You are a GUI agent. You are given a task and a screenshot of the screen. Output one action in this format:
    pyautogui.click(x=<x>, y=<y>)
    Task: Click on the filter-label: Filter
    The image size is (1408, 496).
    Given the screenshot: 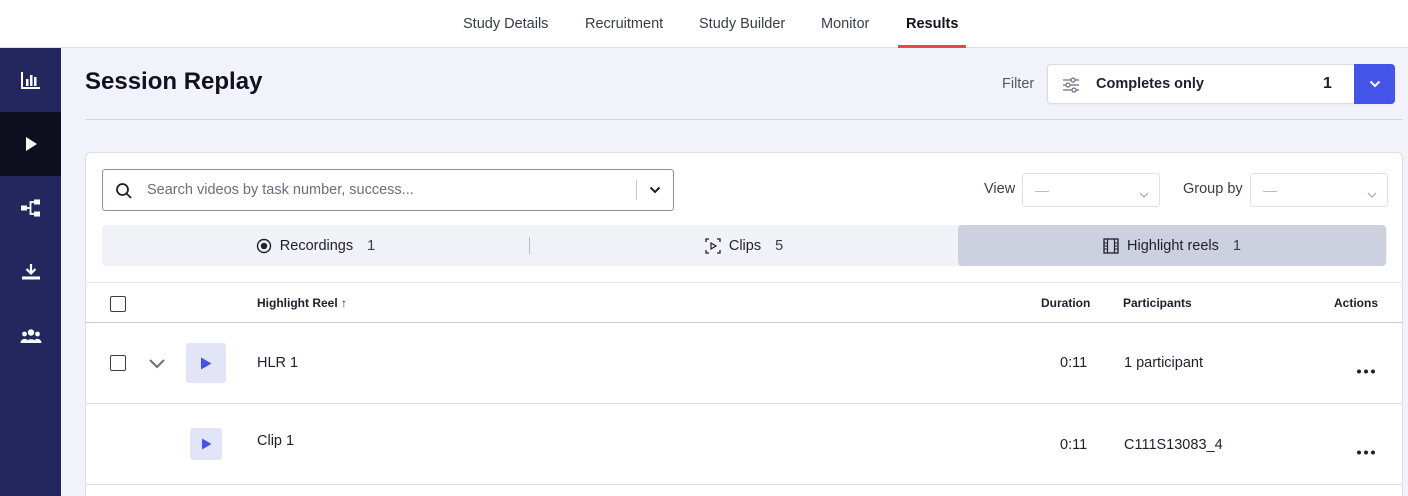 What is the action you would take?
    pyautogui.click(x=1018, y=84)
    